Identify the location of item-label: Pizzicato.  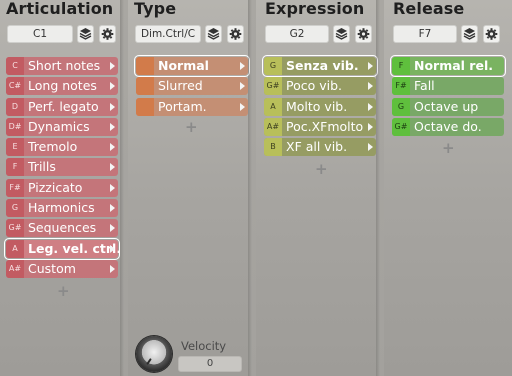
(55, 187).